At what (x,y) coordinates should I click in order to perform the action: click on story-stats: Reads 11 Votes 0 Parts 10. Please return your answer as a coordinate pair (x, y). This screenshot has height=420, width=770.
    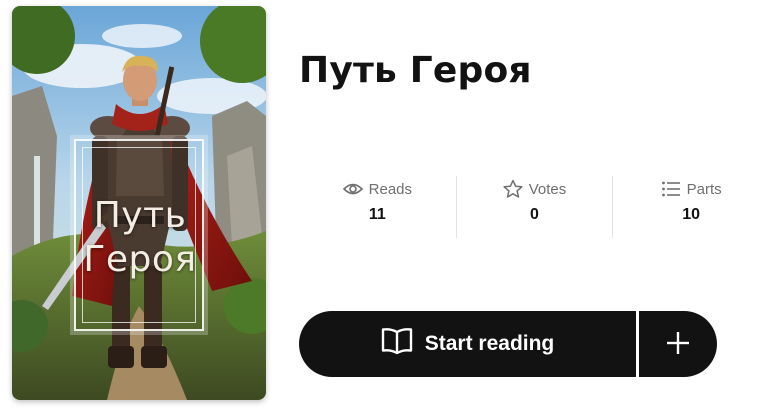
    Looking at the image, I should click on (534, 207).